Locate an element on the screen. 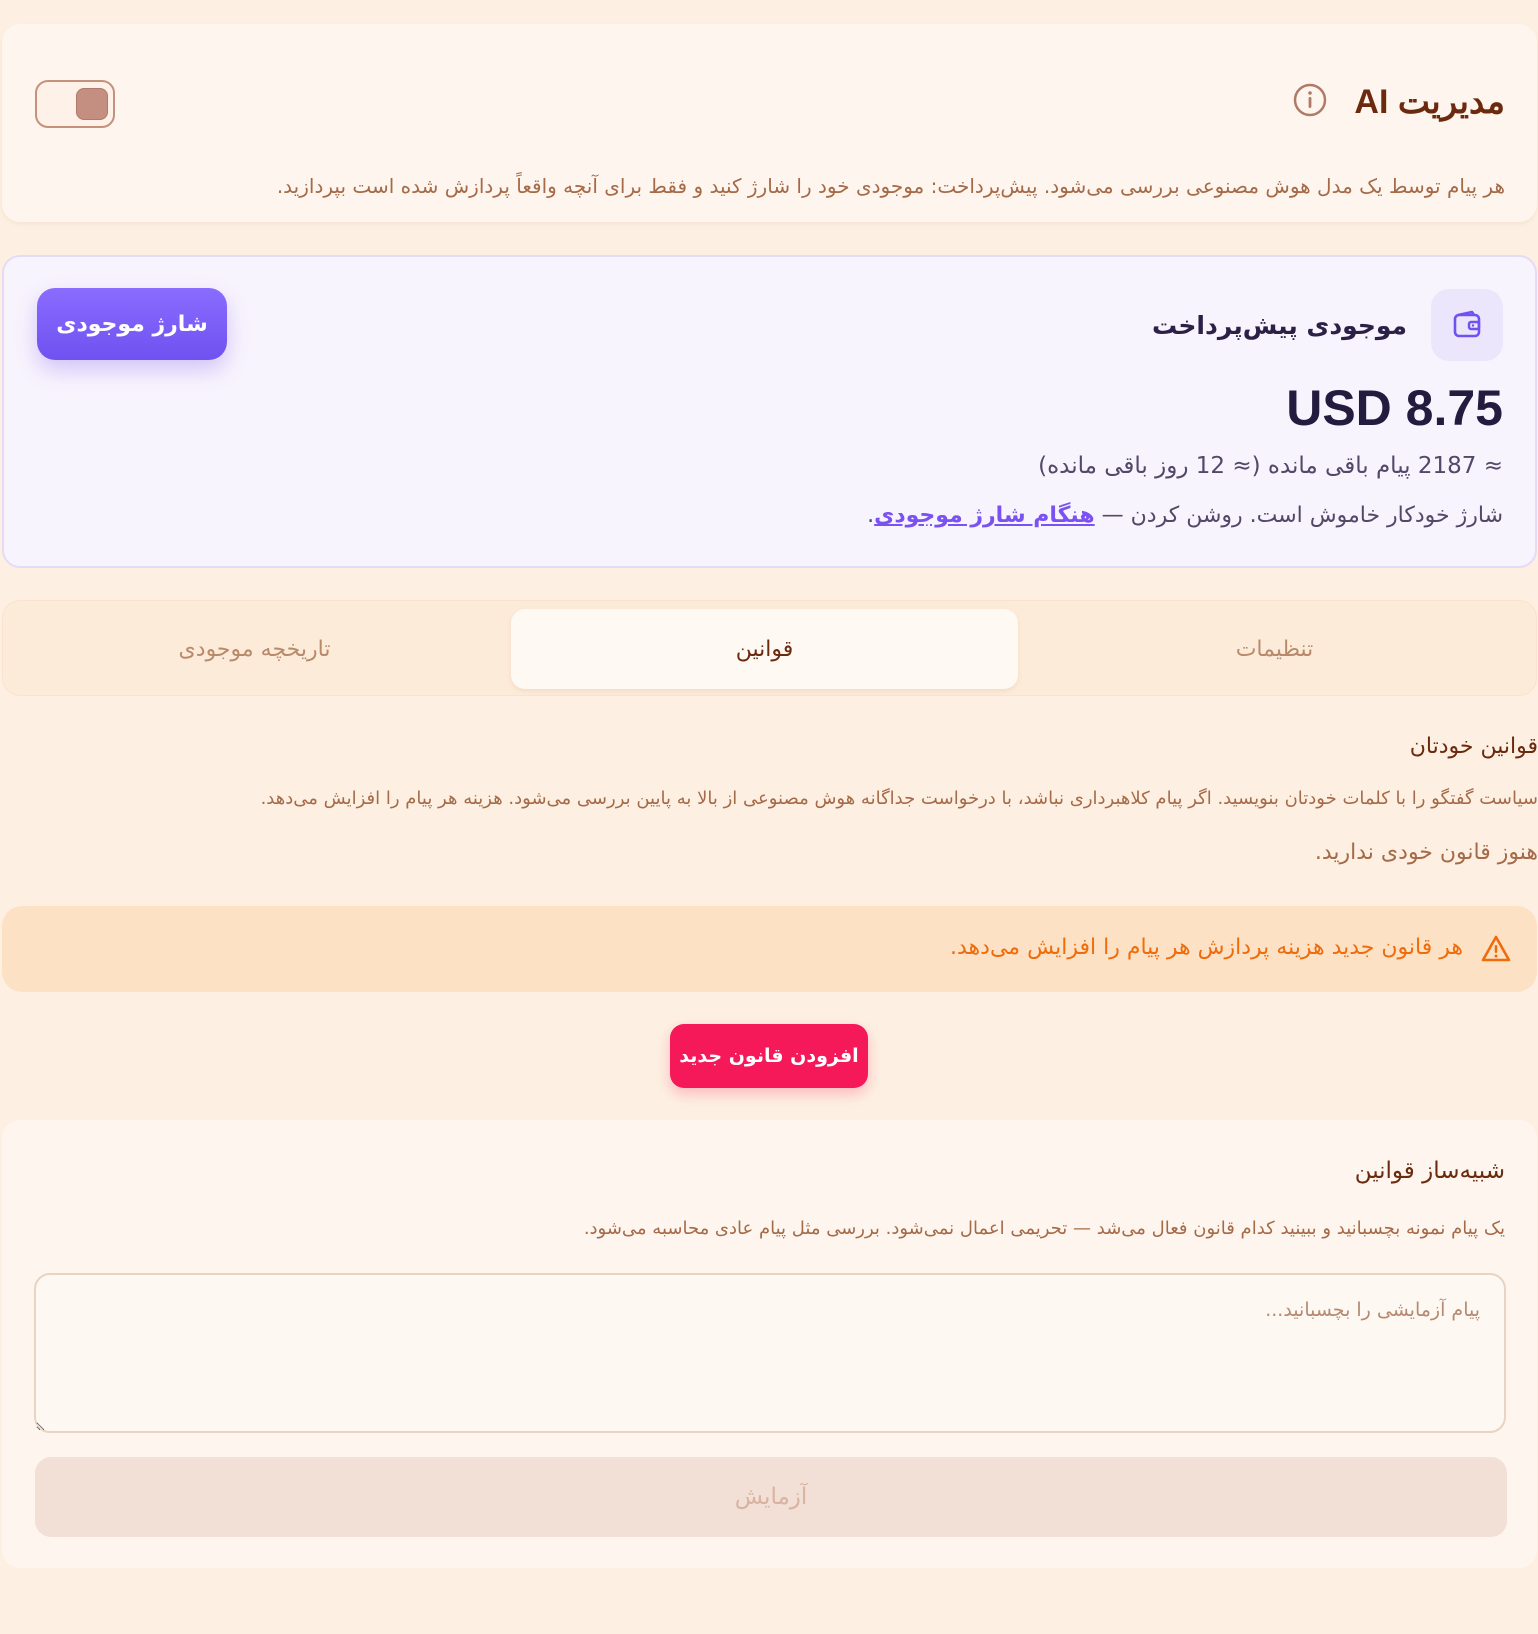 This screenshot has height=1634, width=1538. balance-amount: USD 8.75 is located at coordinates (1394, 408).